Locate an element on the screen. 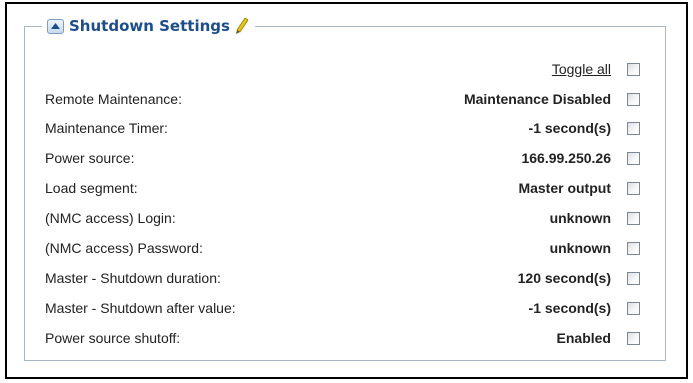 The height and width of the screenshot is (383, 693). panel-title: Shutdown Settings is located at coordinates (149, 26).